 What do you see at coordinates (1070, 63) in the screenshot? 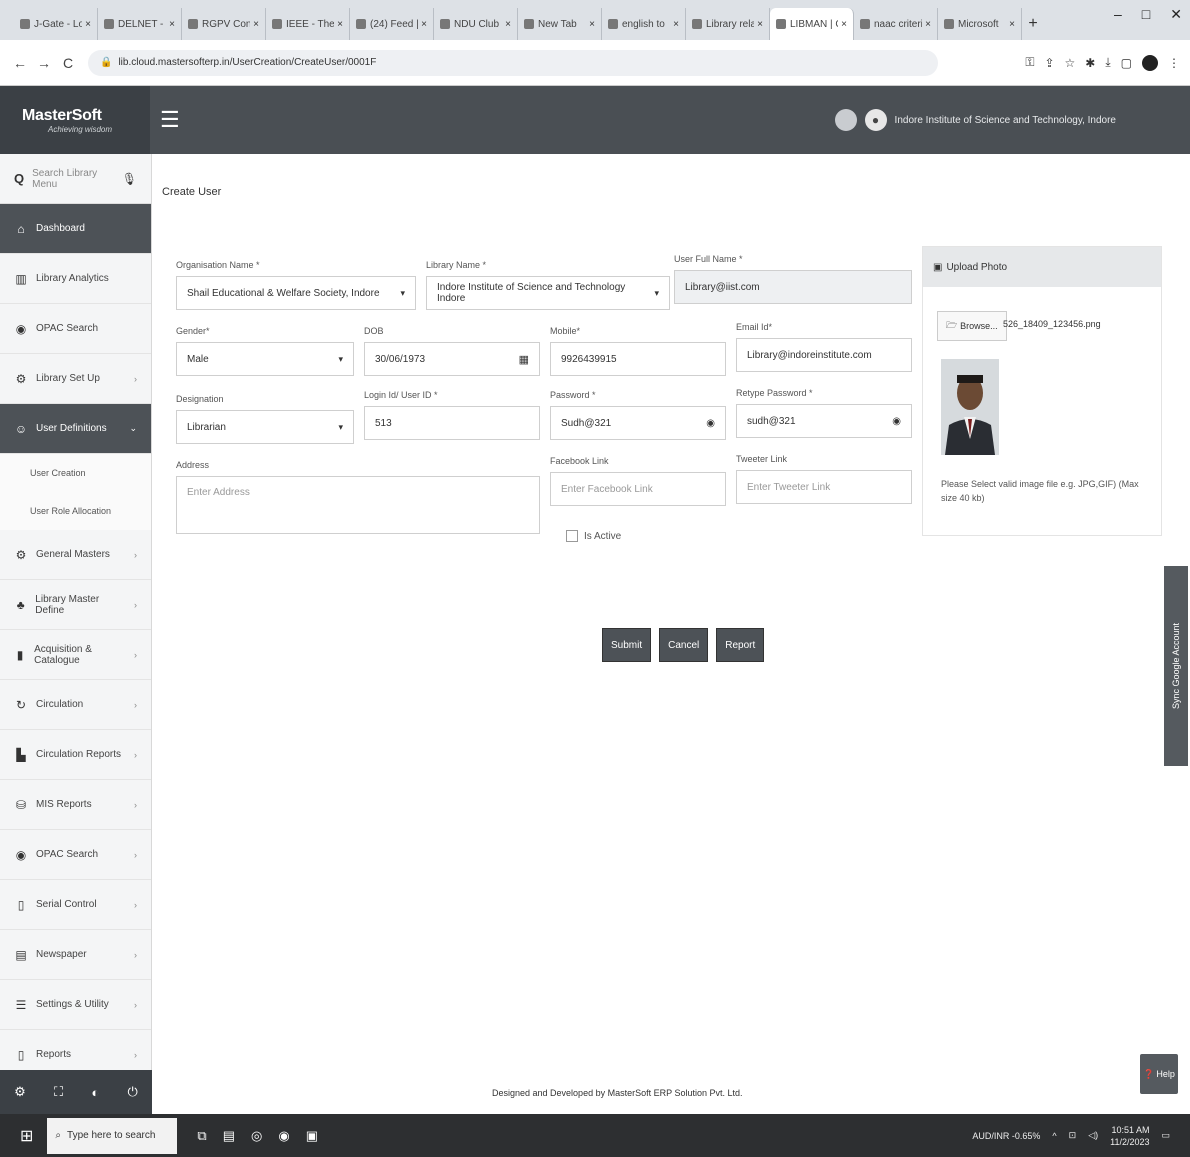
I see `star-icon: ☆` at bounding box center [1070, 63].